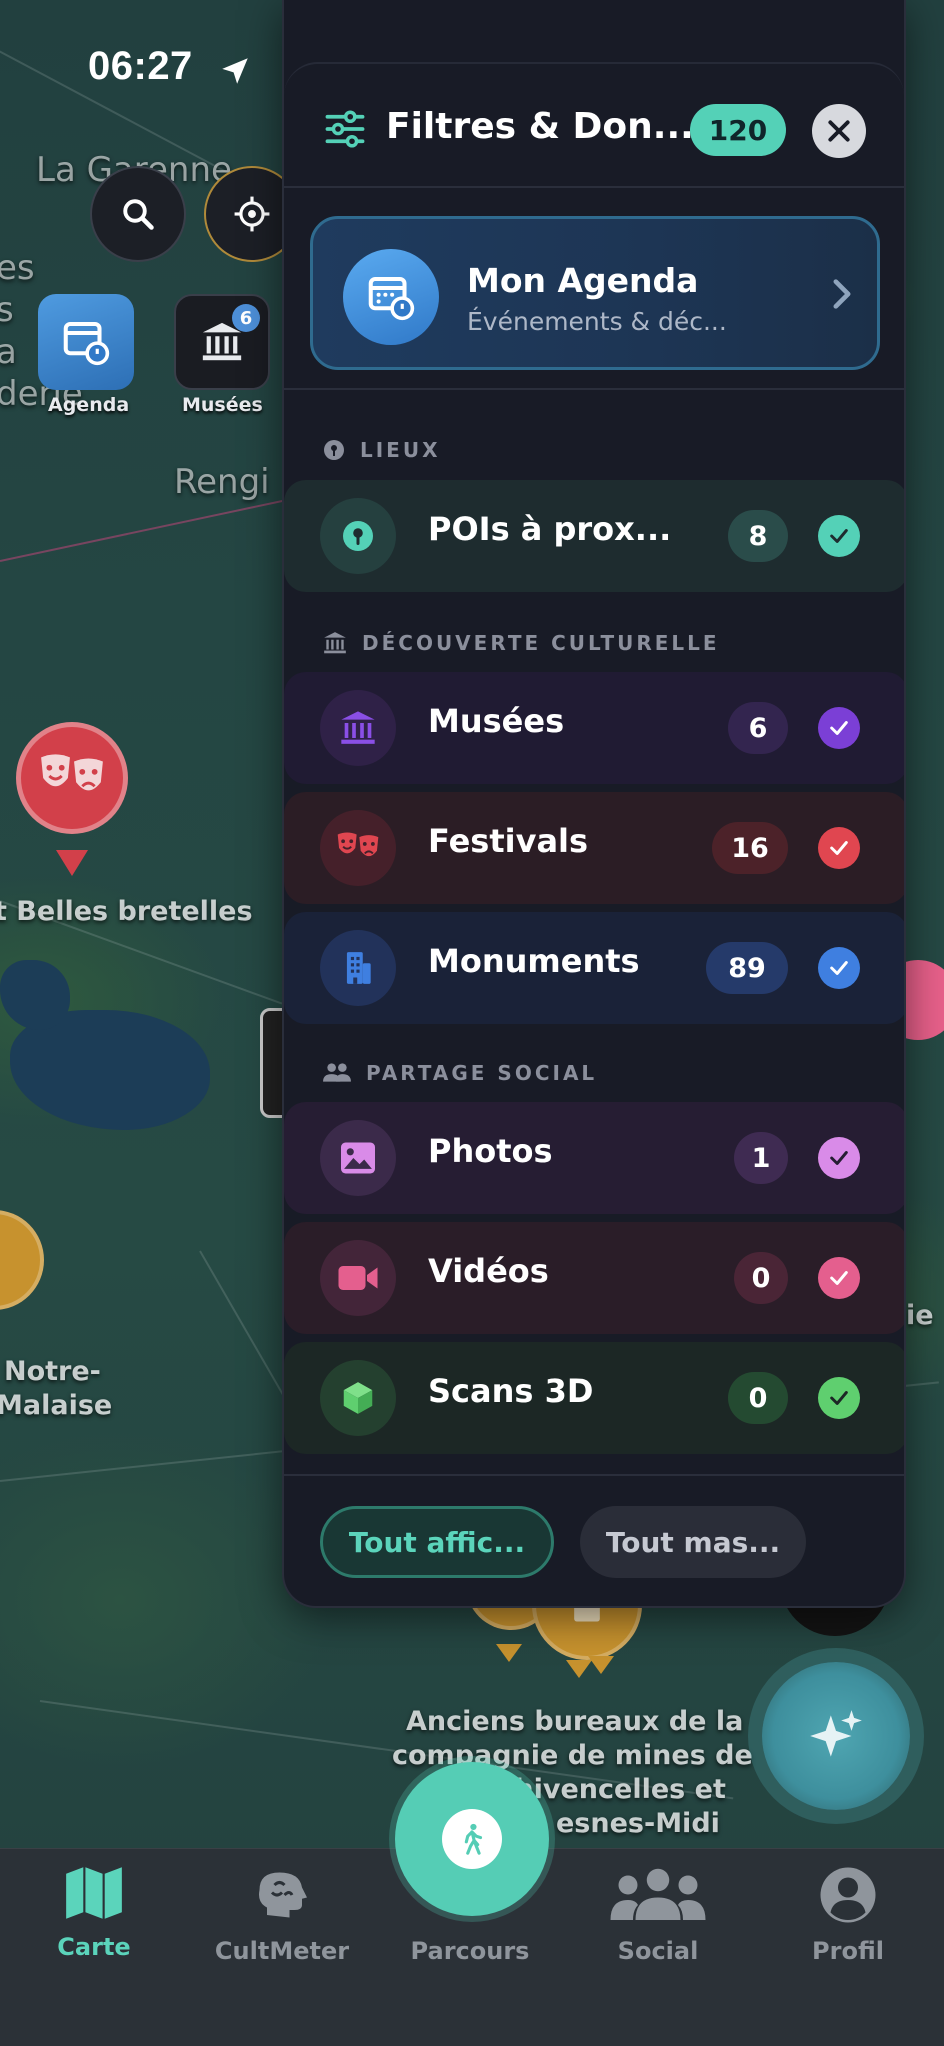 Image resolution: width=944 pixels, height=2046 pixels. I want to click on video-icon, so click(358, 1278).